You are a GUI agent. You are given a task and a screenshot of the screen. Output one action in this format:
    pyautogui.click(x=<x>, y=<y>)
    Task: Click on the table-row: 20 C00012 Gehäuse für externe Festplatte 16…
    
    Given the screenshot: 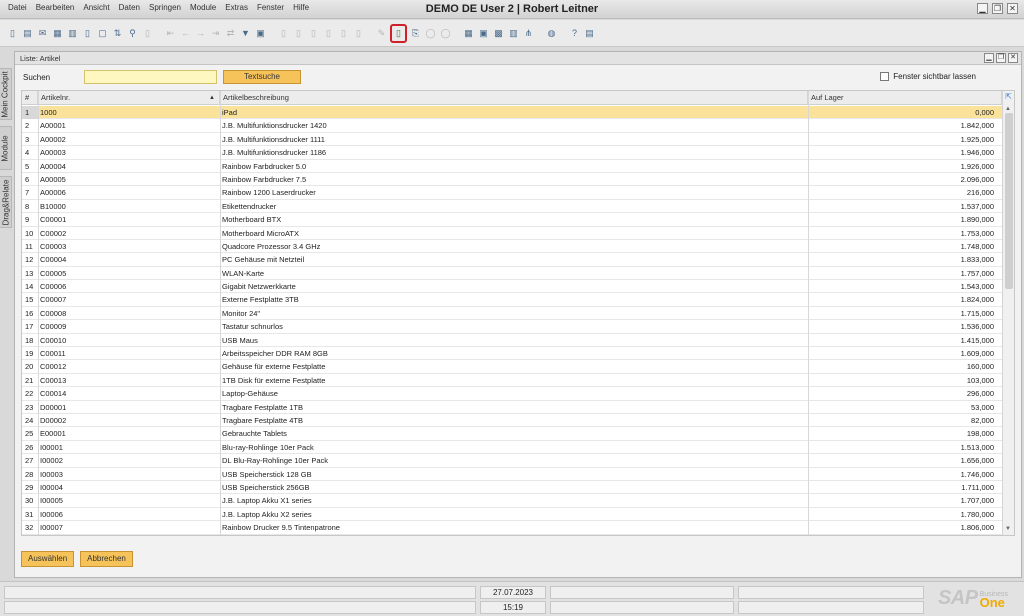 What is the action you would take?
    pyautogui.click(x=512, y=367)
    